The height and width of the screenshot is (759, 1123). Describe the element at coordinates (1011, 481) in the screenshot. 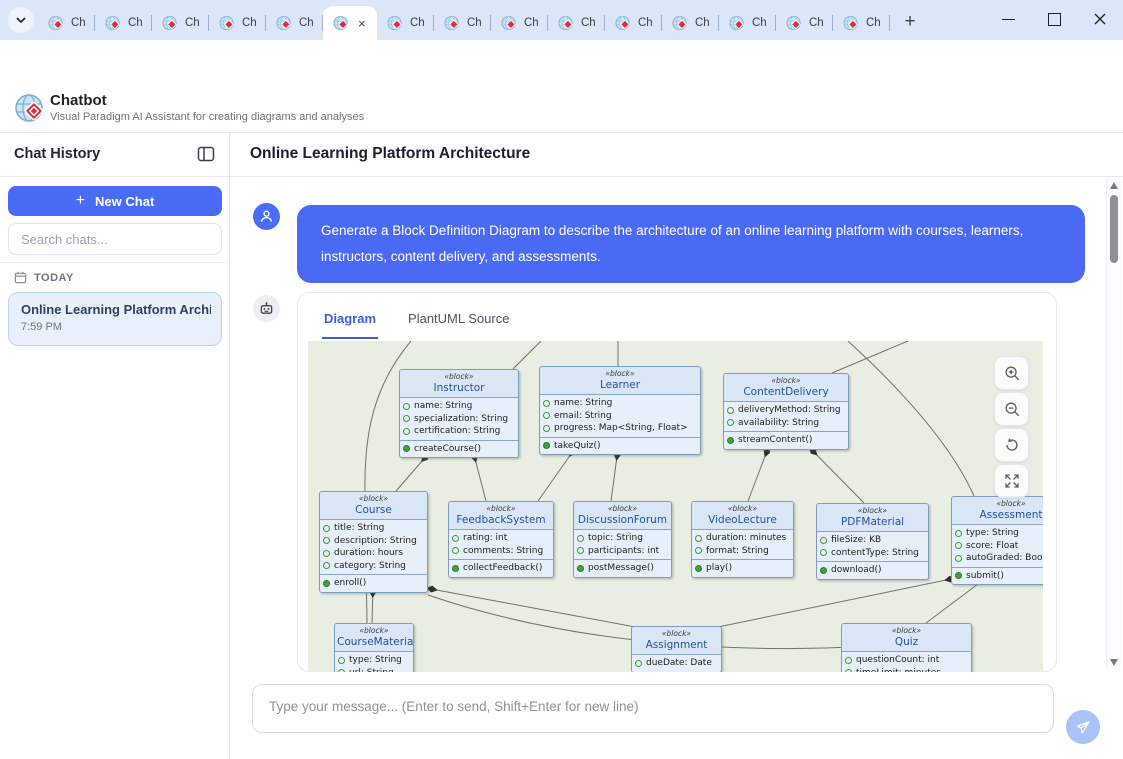

I see `fullscreen-icon` at that location.